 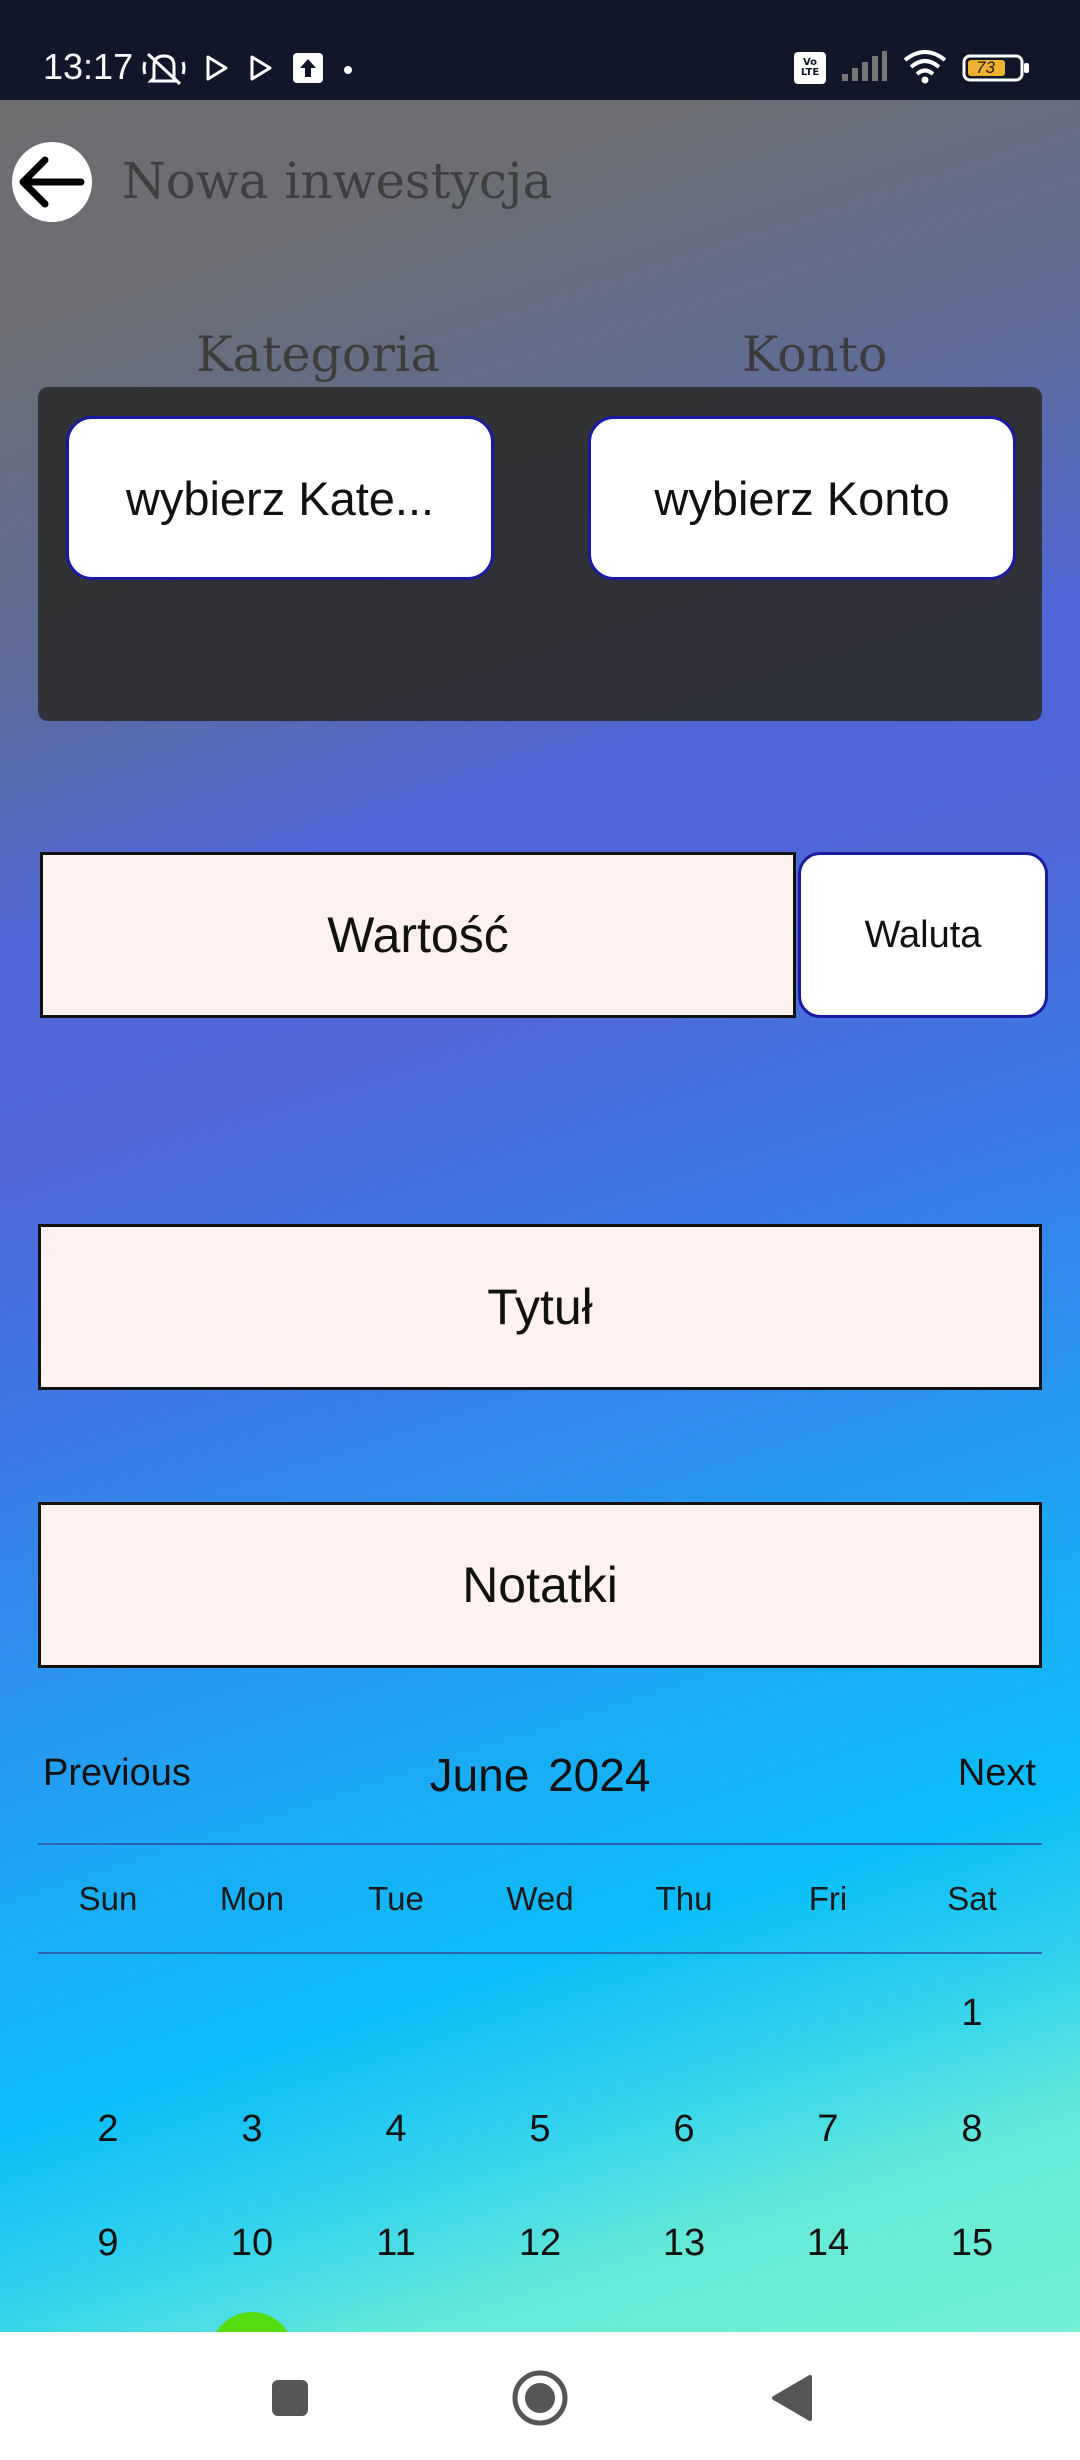 I want to click on calendar-day: 3, so click(x=252, y=2129).